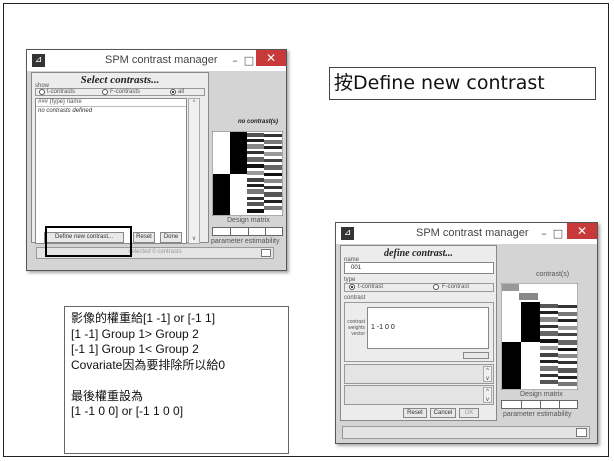  What do you see at coordinates (487, 395) in the screenshot?
I see `info-scrollbar-2: ^ v` at bounding box center [487, 395].